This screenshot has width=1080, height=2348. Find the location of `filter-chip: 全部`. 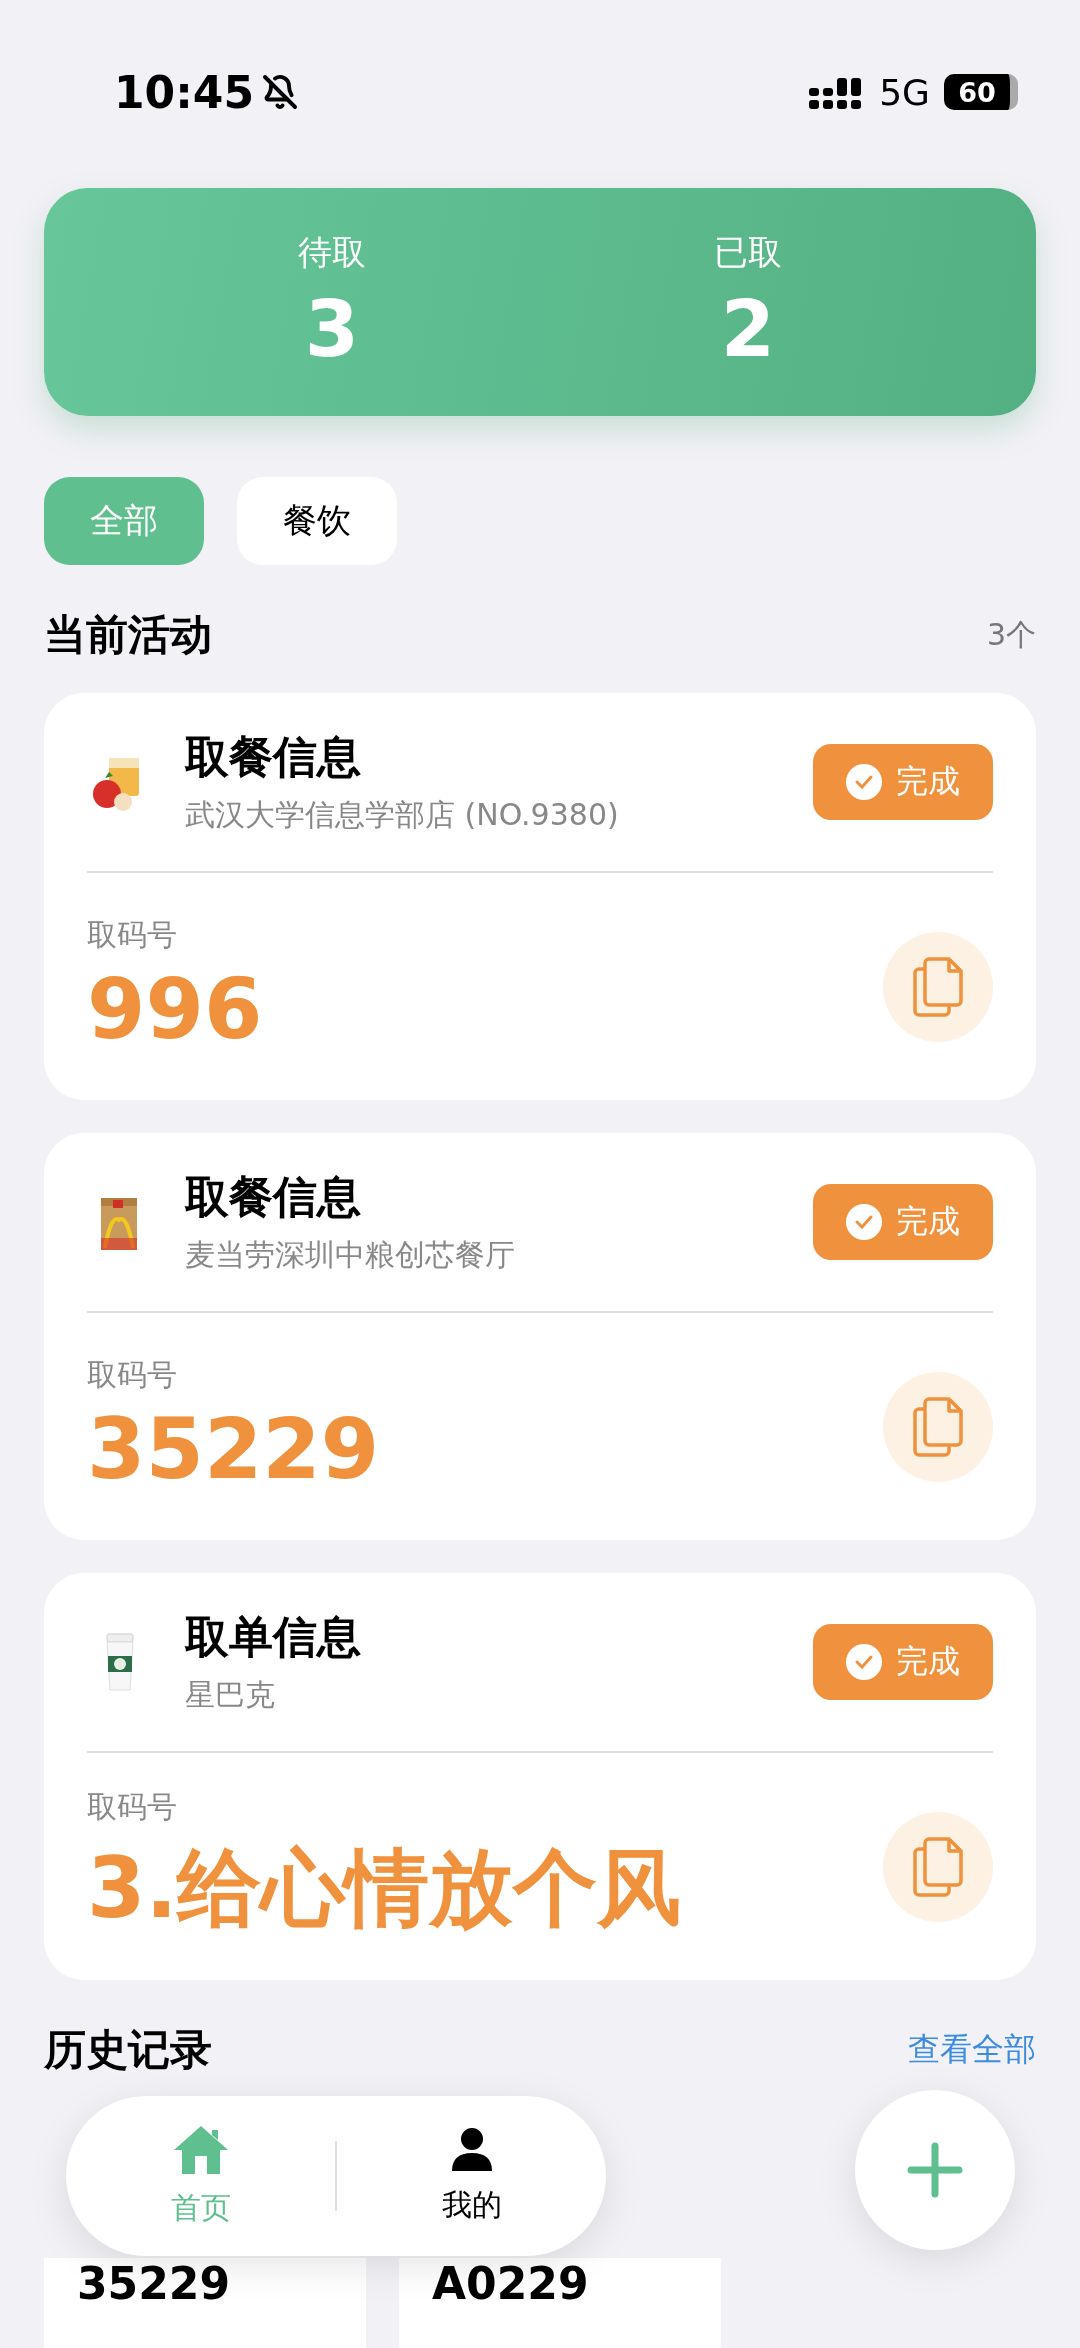

filter-chip: 全部 is located at coordinates (124, 521).